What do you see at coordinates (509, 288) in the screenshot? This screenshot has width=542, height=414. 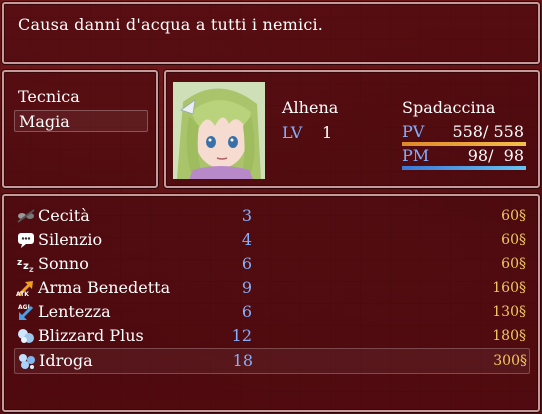 I see `skill-cost: 160§` at bounding box center [509, 288].